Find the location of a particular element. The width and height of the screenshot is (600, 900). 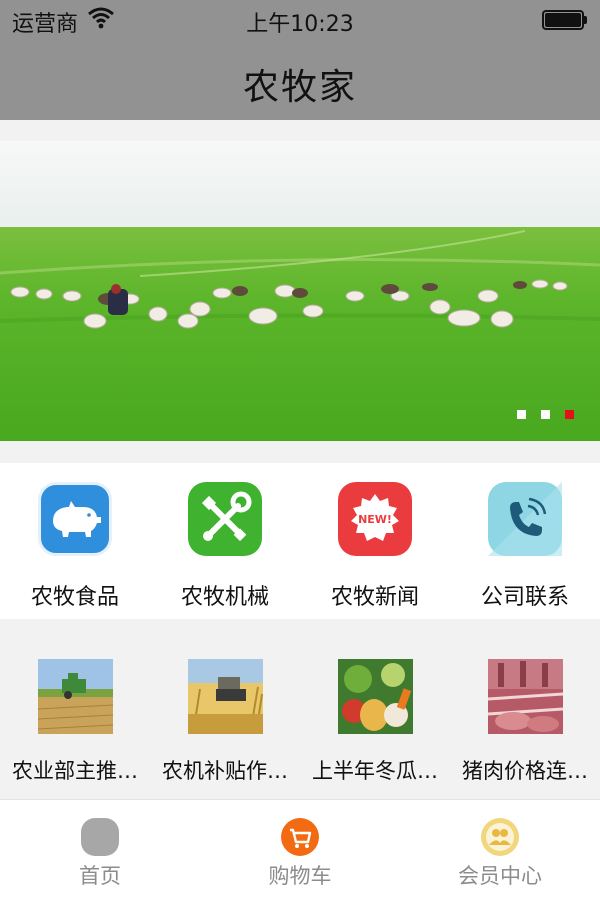

wrench-icon is located at coordinates (225, 519).